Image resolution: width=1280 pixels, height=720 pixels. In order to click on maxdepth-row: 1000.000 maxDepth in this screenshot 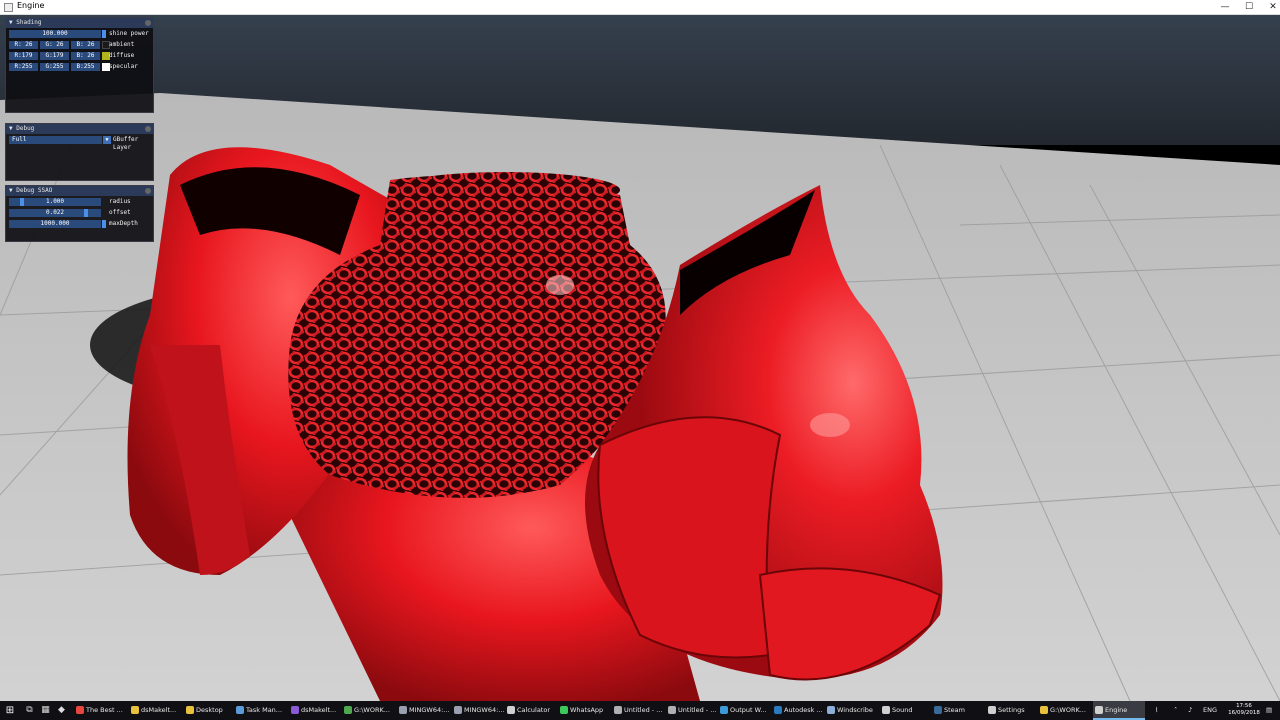, I will do `click(79, 223)`.